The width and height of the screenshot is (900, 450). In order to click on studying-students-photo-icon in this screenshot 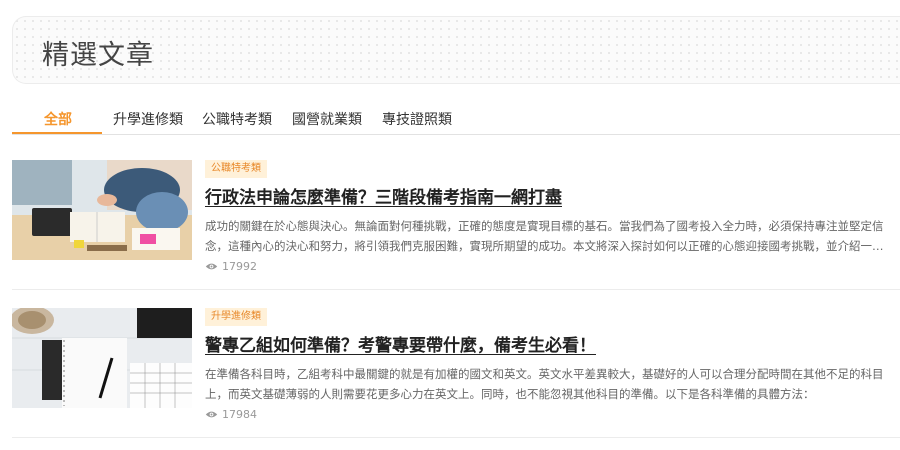, I will do `click(102, 210)`.